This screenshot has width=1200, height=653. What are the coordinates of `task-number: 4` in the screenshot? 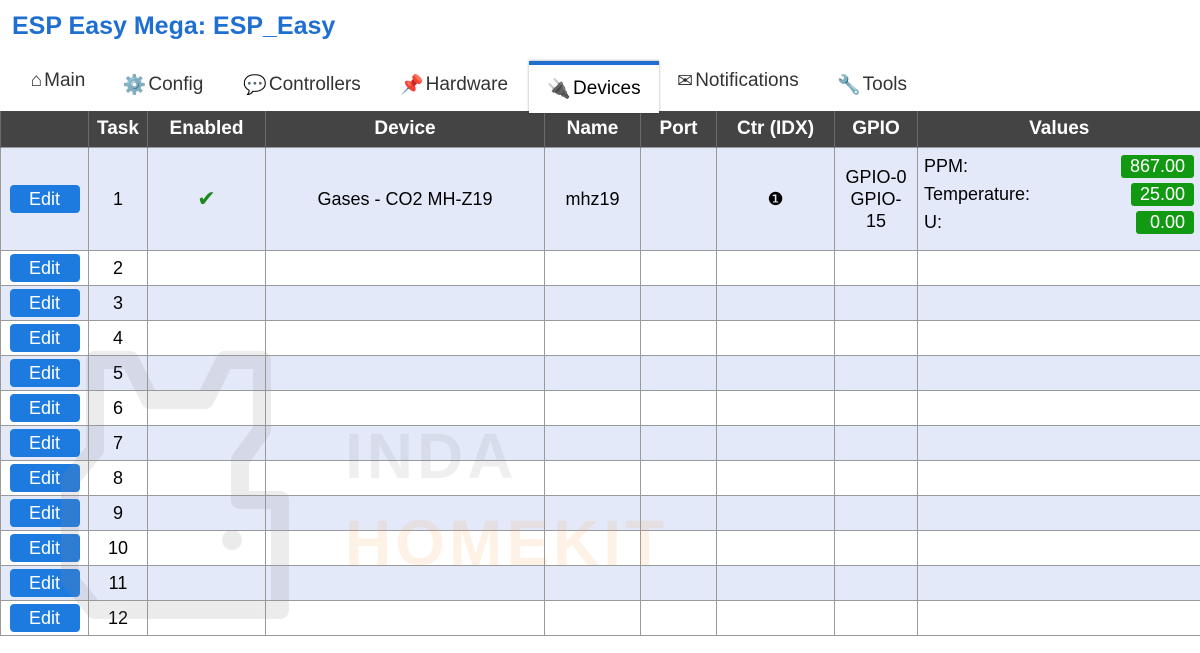 It's located at (118, 338).